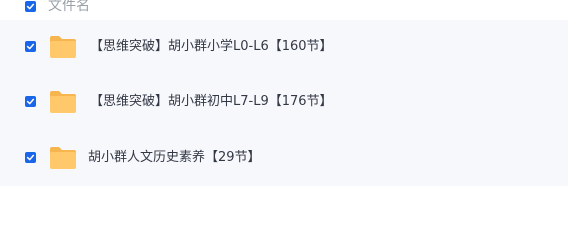  Describe the element at coordinates (174, 158) in the screenshot. I see `file-name: 胡小群人文历史素养【29节】` at that location.